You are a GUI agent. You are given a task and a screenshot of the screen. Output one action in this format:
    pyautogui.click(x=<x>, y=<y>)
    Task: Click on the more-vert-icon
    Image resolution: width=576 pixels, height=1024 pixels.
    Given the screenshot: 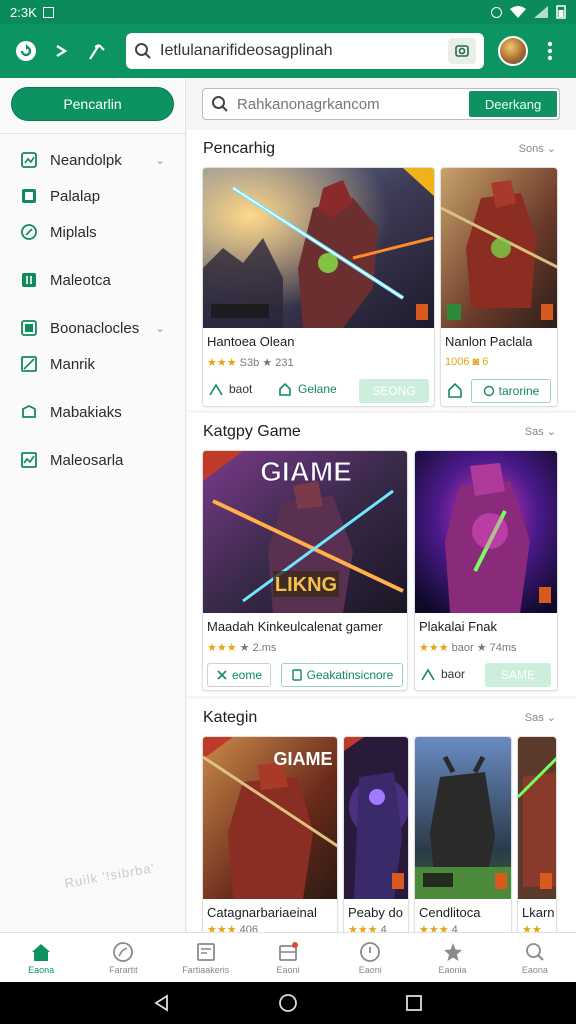 What is the action you would take?
    pyautogui.click(x=550, y=51)
    